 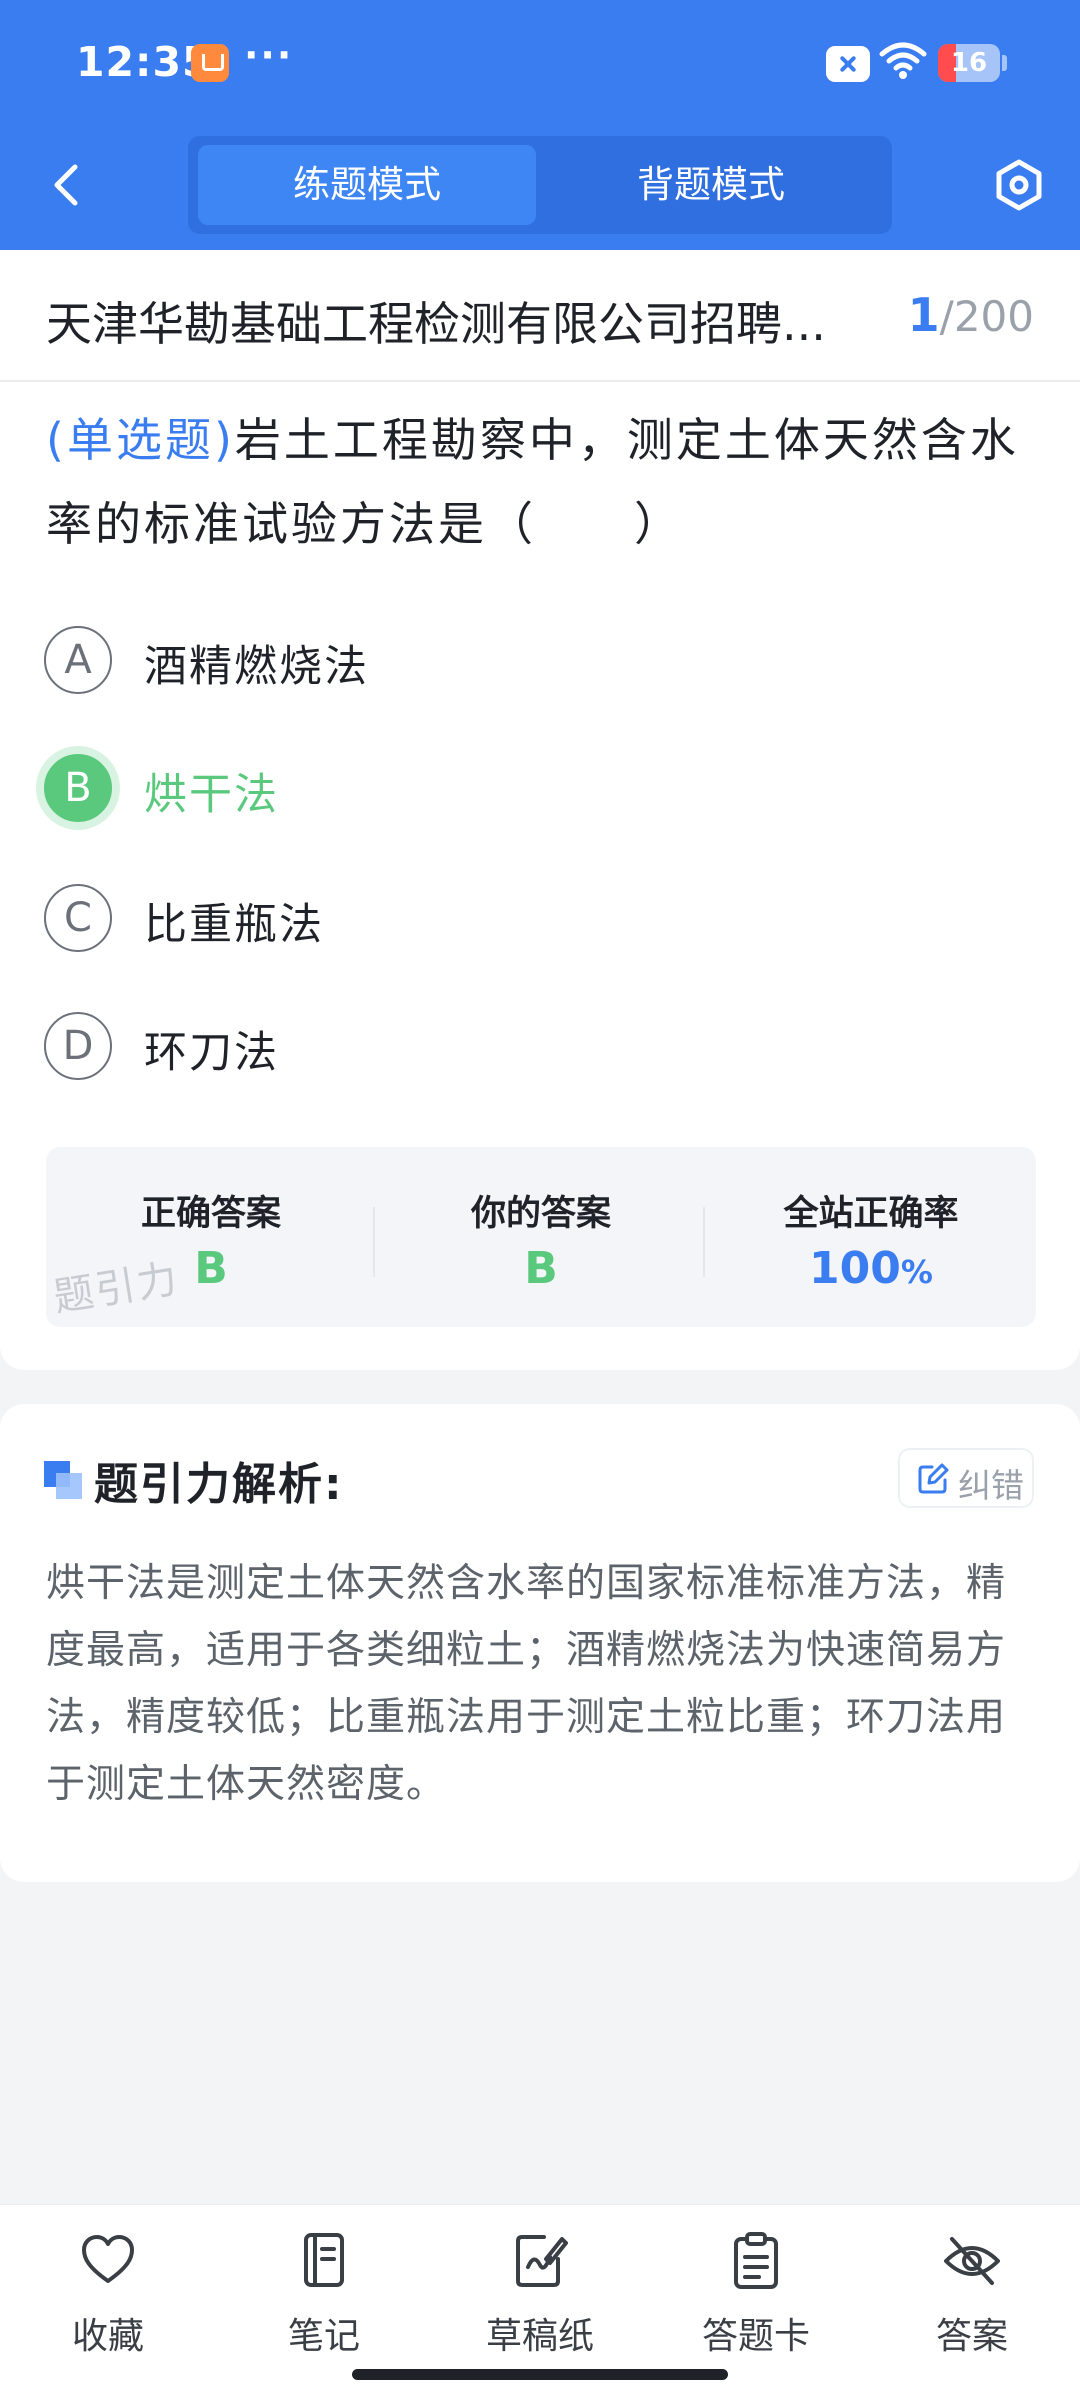 What do you see at coordinates (78, 1046) in the screenshot?
I see `option-letter: D` at bounding box center [78, 1046].